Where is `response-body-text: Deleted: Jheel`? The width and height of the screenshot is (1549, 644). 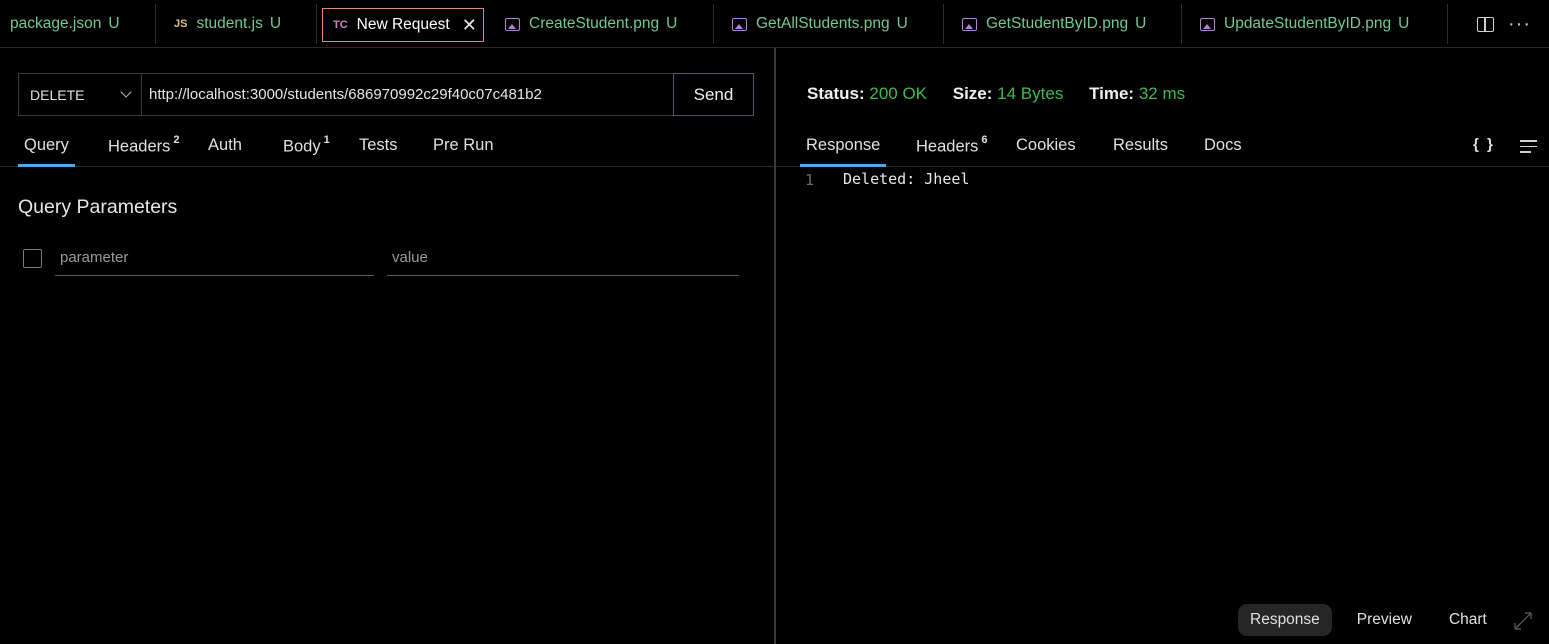 response-body-text: Deleted: Jheel is located at coordinates (906, 179).